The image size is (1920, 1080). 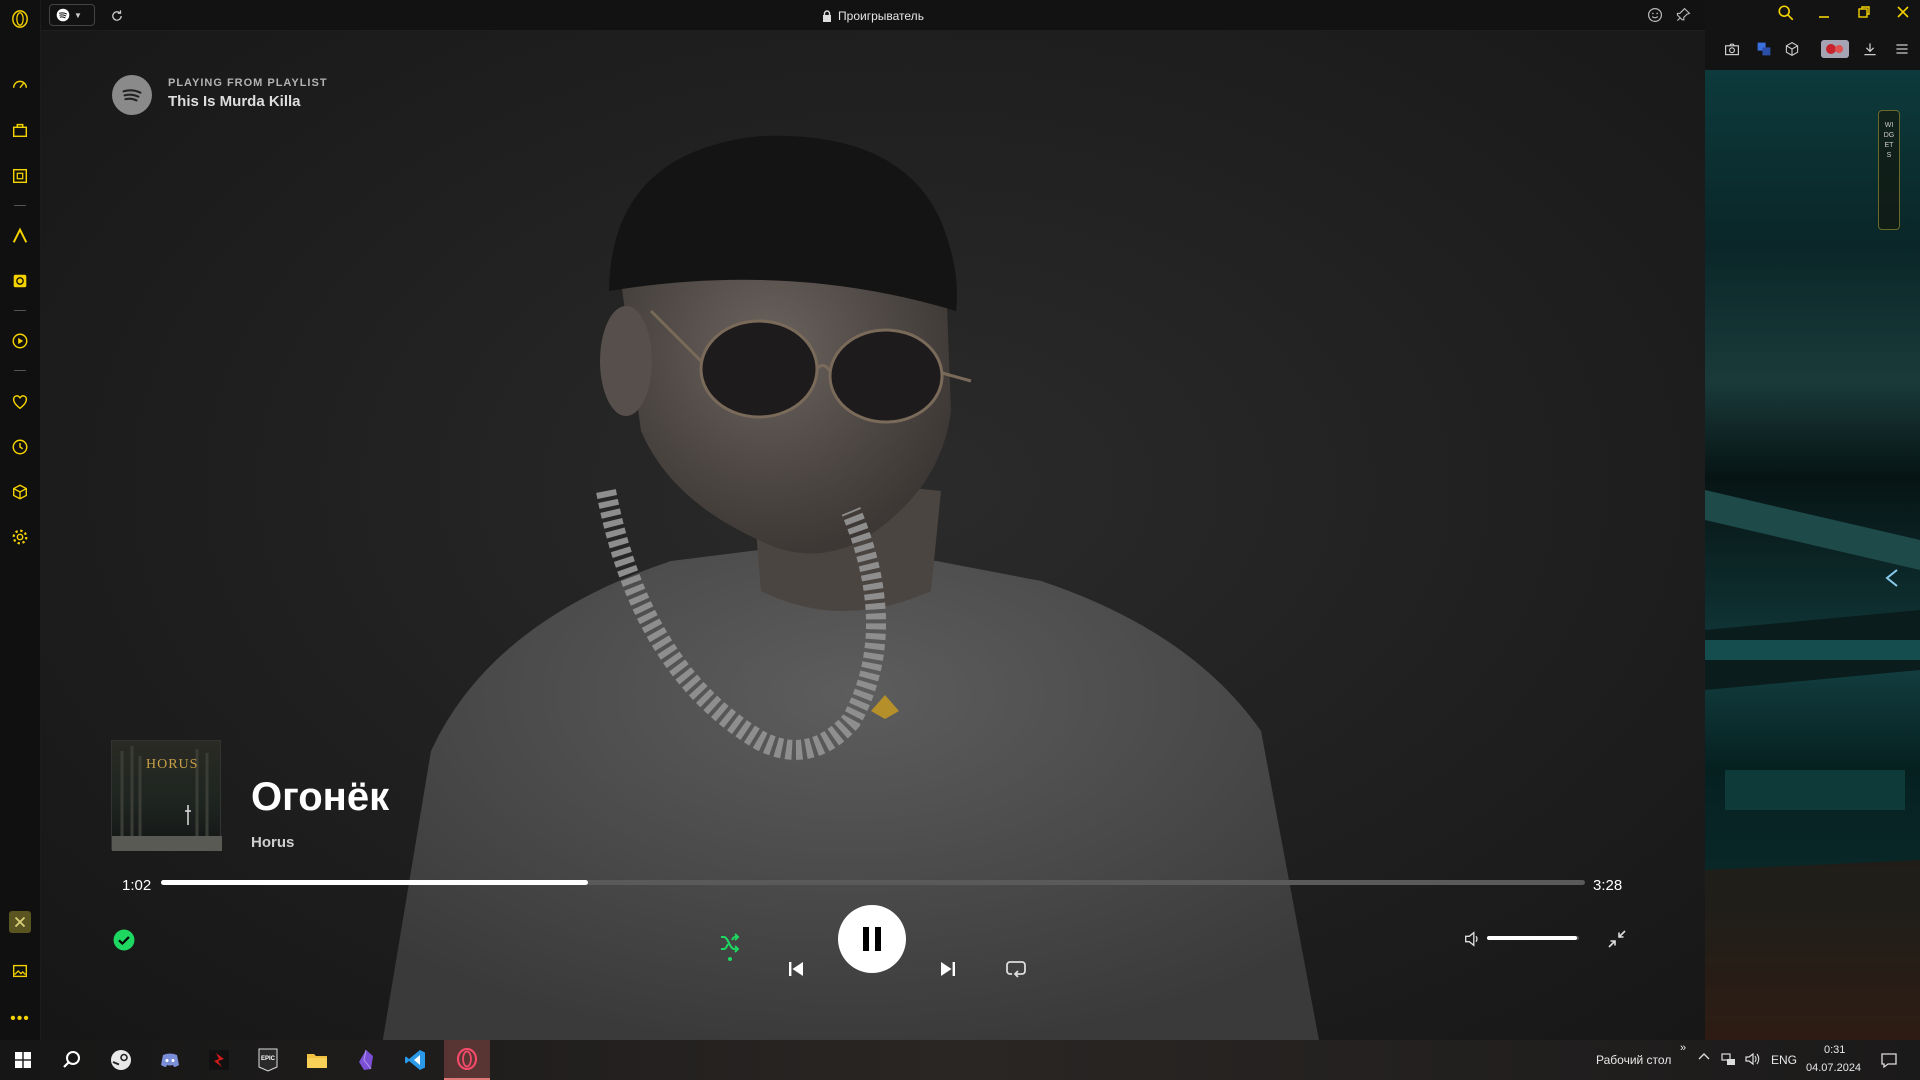 I want to click on taskbar-vscode, so click(x=415, y=1060).